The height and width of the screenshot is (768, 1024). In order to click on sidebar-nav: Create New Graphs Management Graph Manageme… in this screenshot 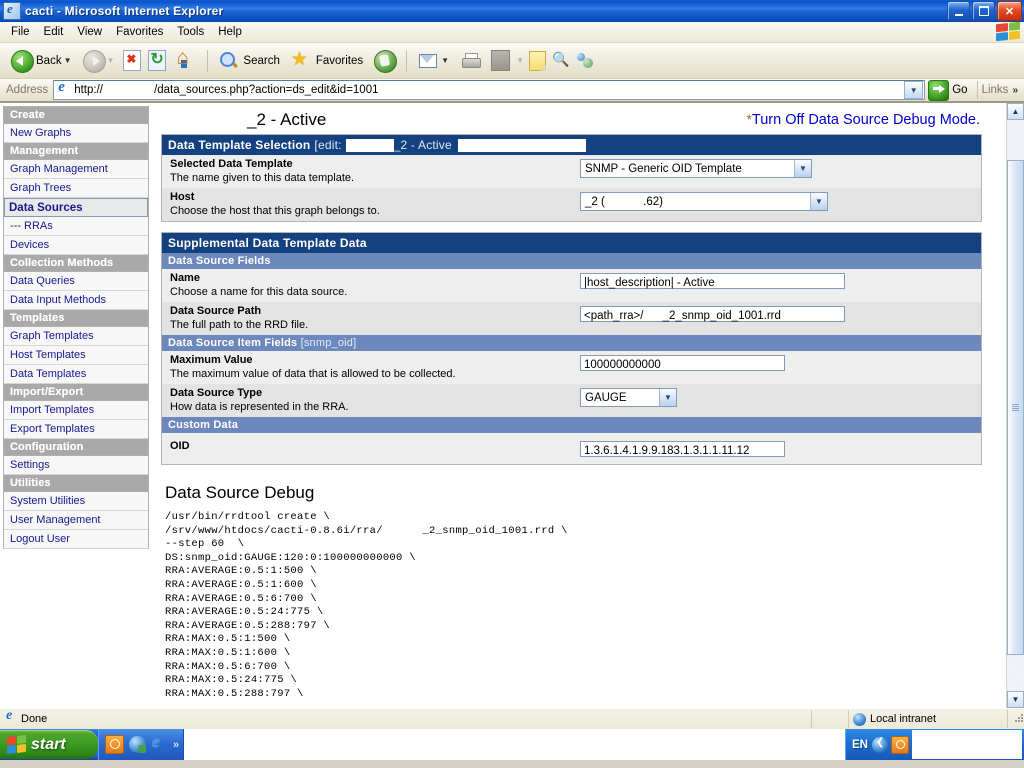, I will do `click(76, 327)`.